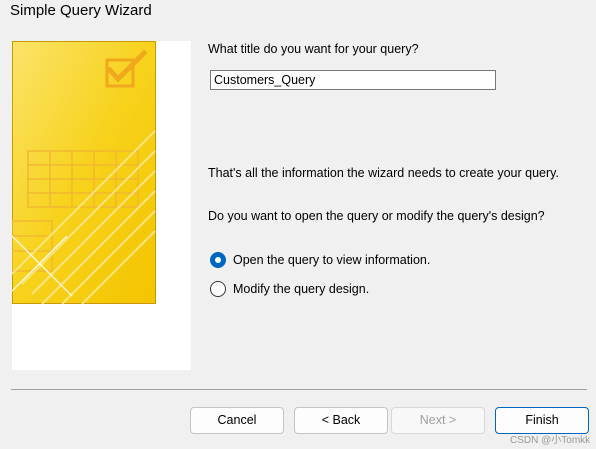 This screenshot has width=596, height=449. What do you see at coordinates (218, 289) in the screenshot?
I see `radio-unselected-icon` at bounding box center [218, 289].